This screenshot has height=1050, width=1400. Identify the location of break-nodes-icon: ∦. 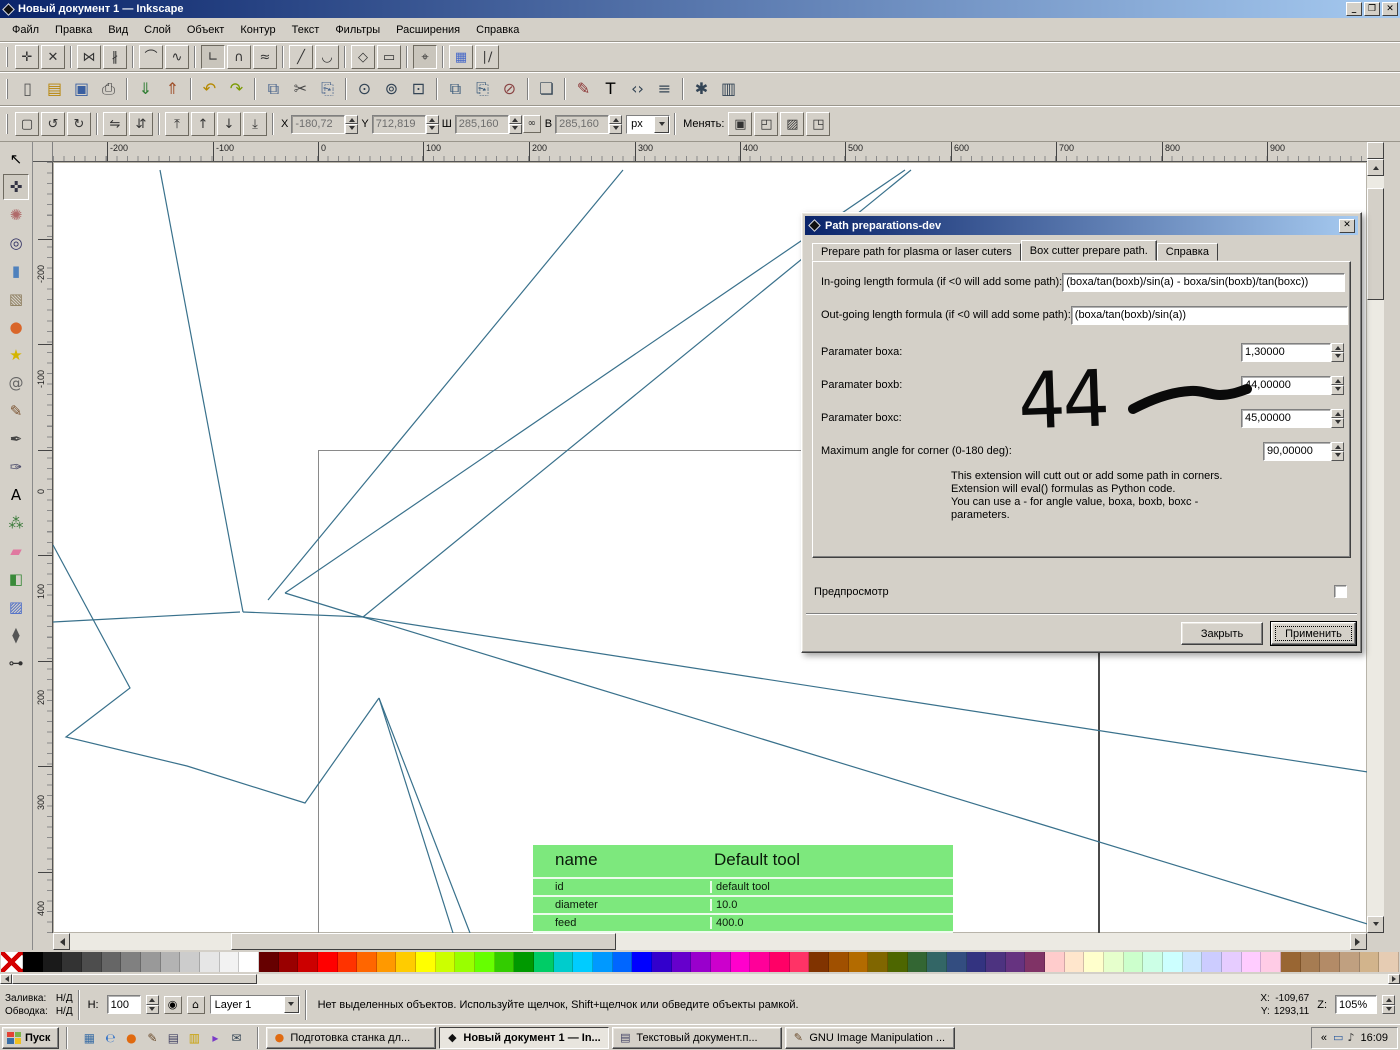
(115, 57).